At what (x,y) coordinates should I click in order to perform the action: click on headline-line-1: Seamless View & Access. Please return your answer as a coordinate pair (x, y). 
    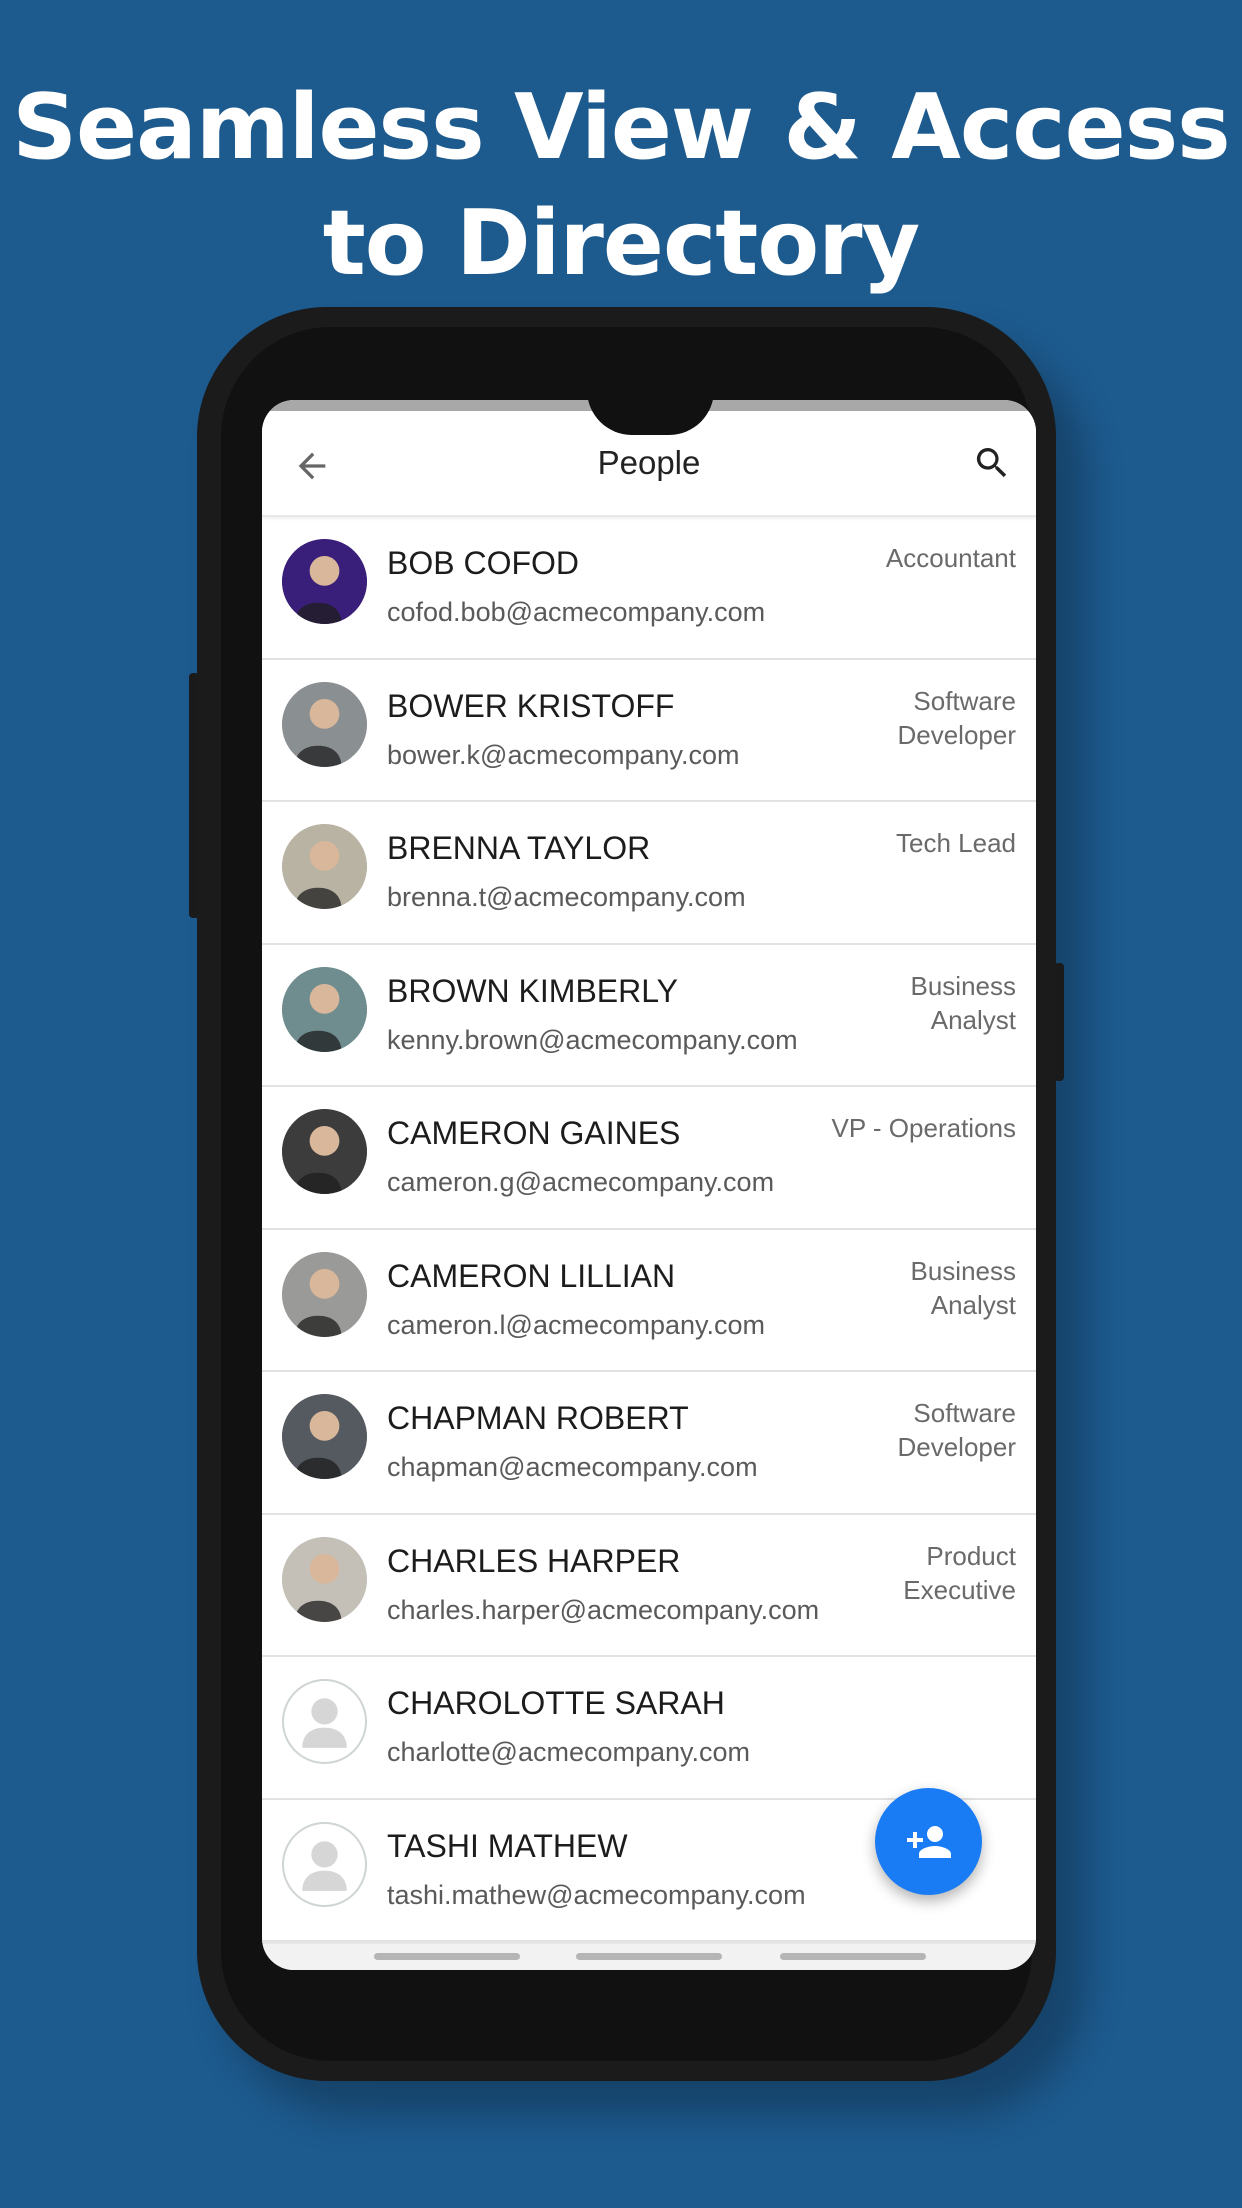
    Looking at the image, I should click on (621, 127).